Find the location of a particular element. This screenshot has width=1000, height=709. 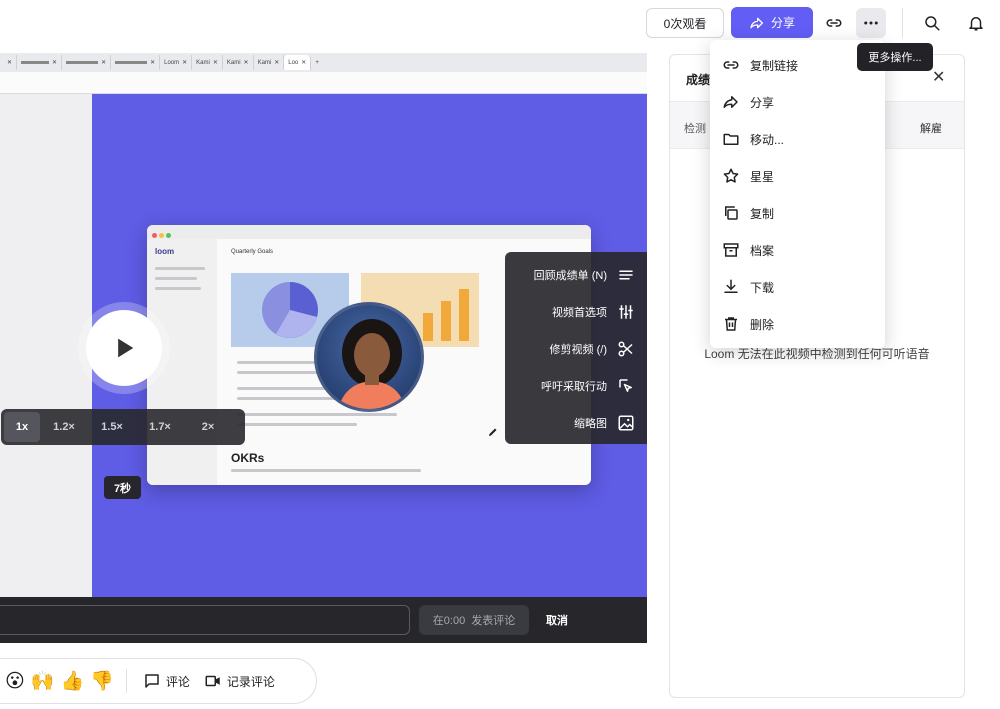

video-tools-menu: 回顾成绩单 (N) 视频首选项 修剪视频 (/) 呼吁采取行动 缩略图 is located at coordinates (576, 348).